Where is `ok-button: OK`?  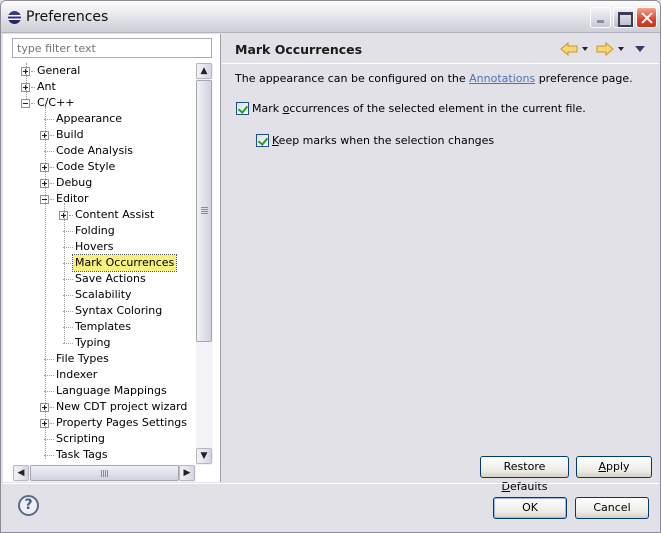
ok-button: OK is located at coordinates (530, 508).